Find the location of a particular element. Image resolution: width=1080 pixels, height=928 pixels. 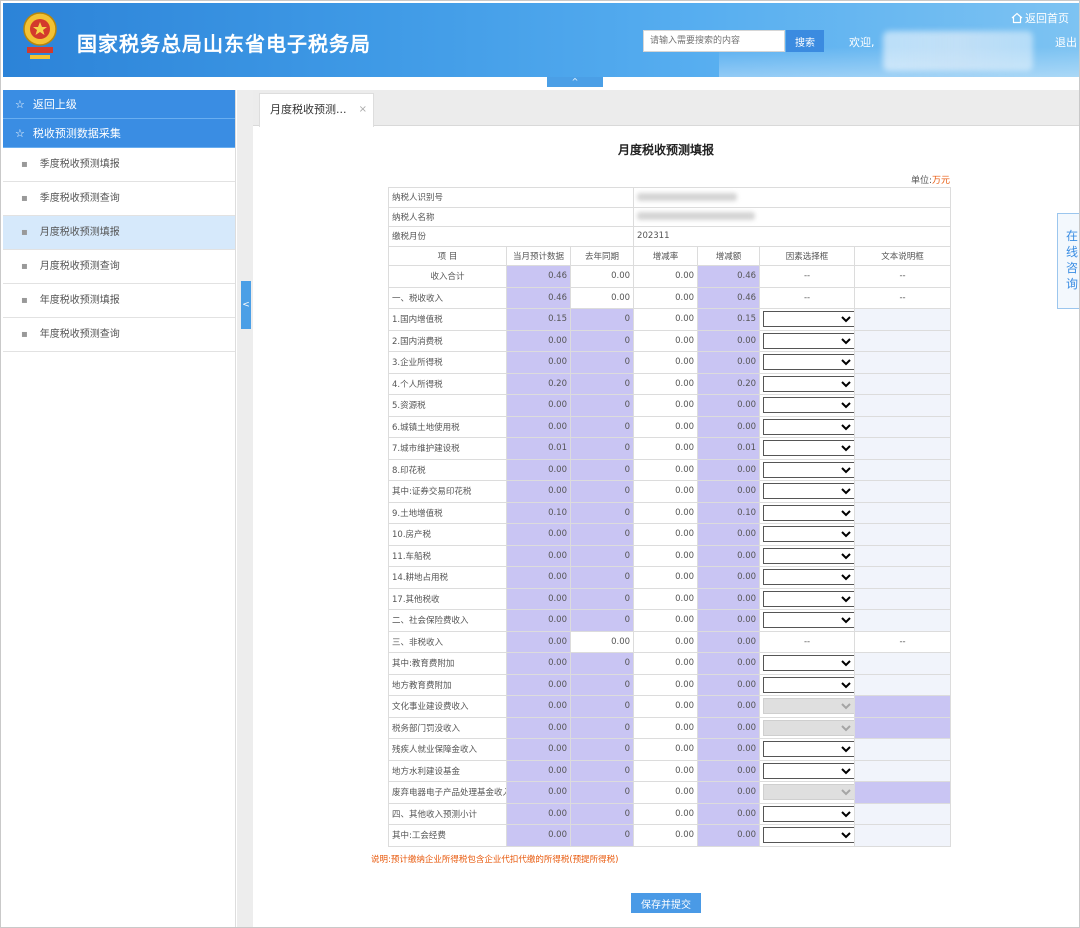

sidebar-group-header: ☆ 税收预测数据采集 is located at coordinates (119, 133).